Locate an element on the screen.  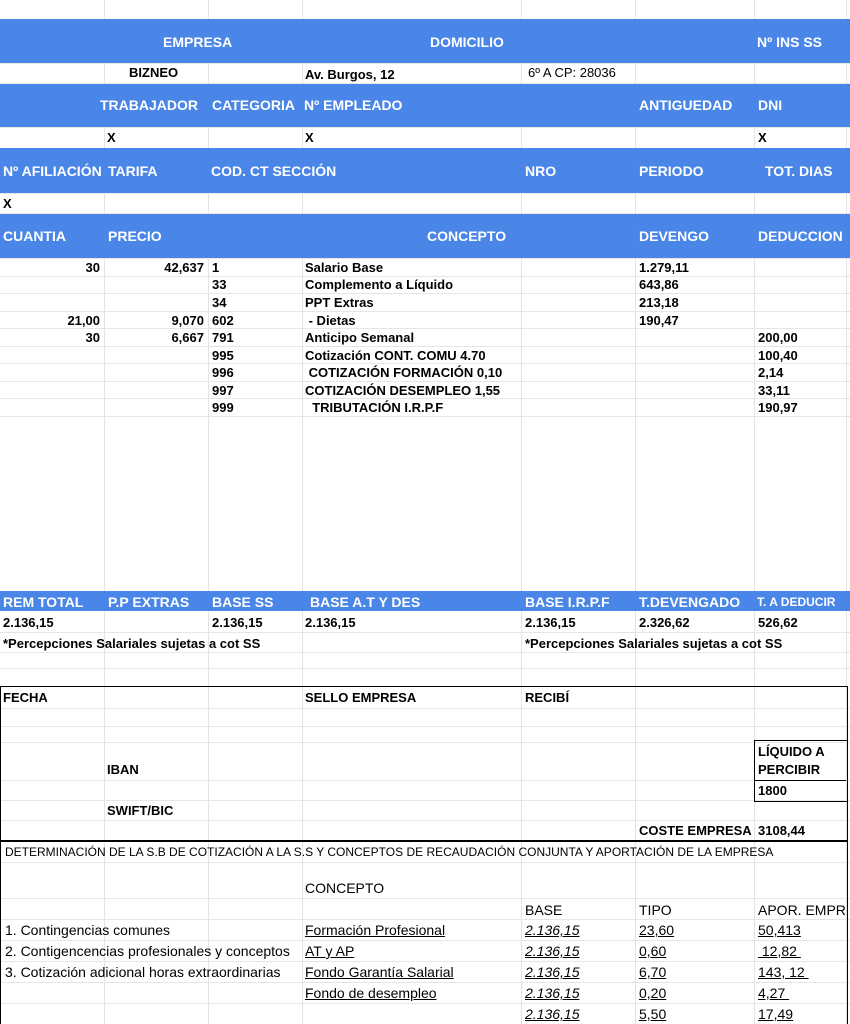
header-t-deducir: T. A DEDUCIR is located at coordinates (796, 602).